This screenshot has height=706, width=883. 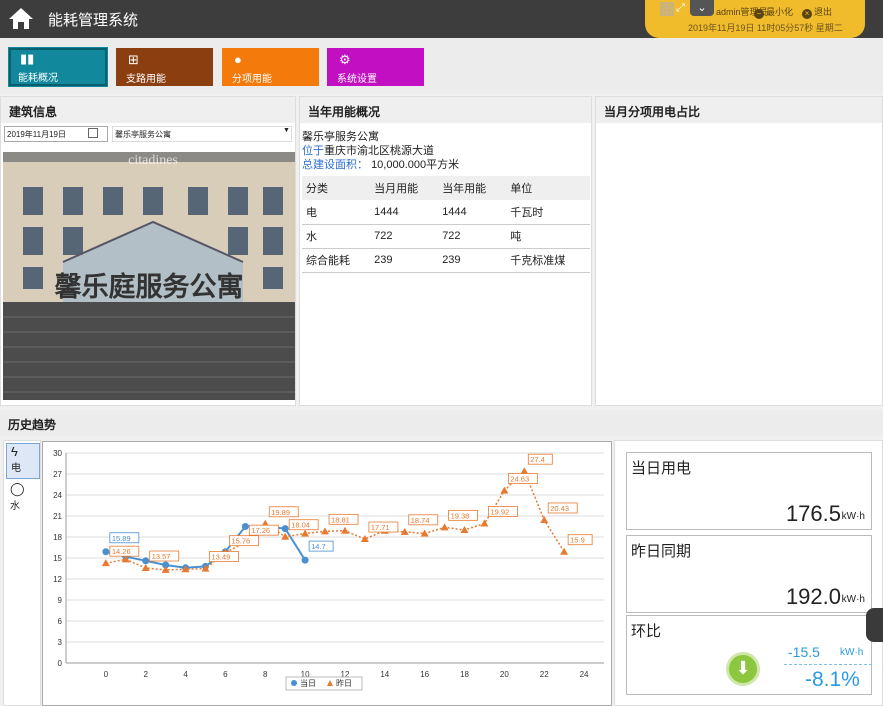 I want to click on divider, so click(x=828, y=664).